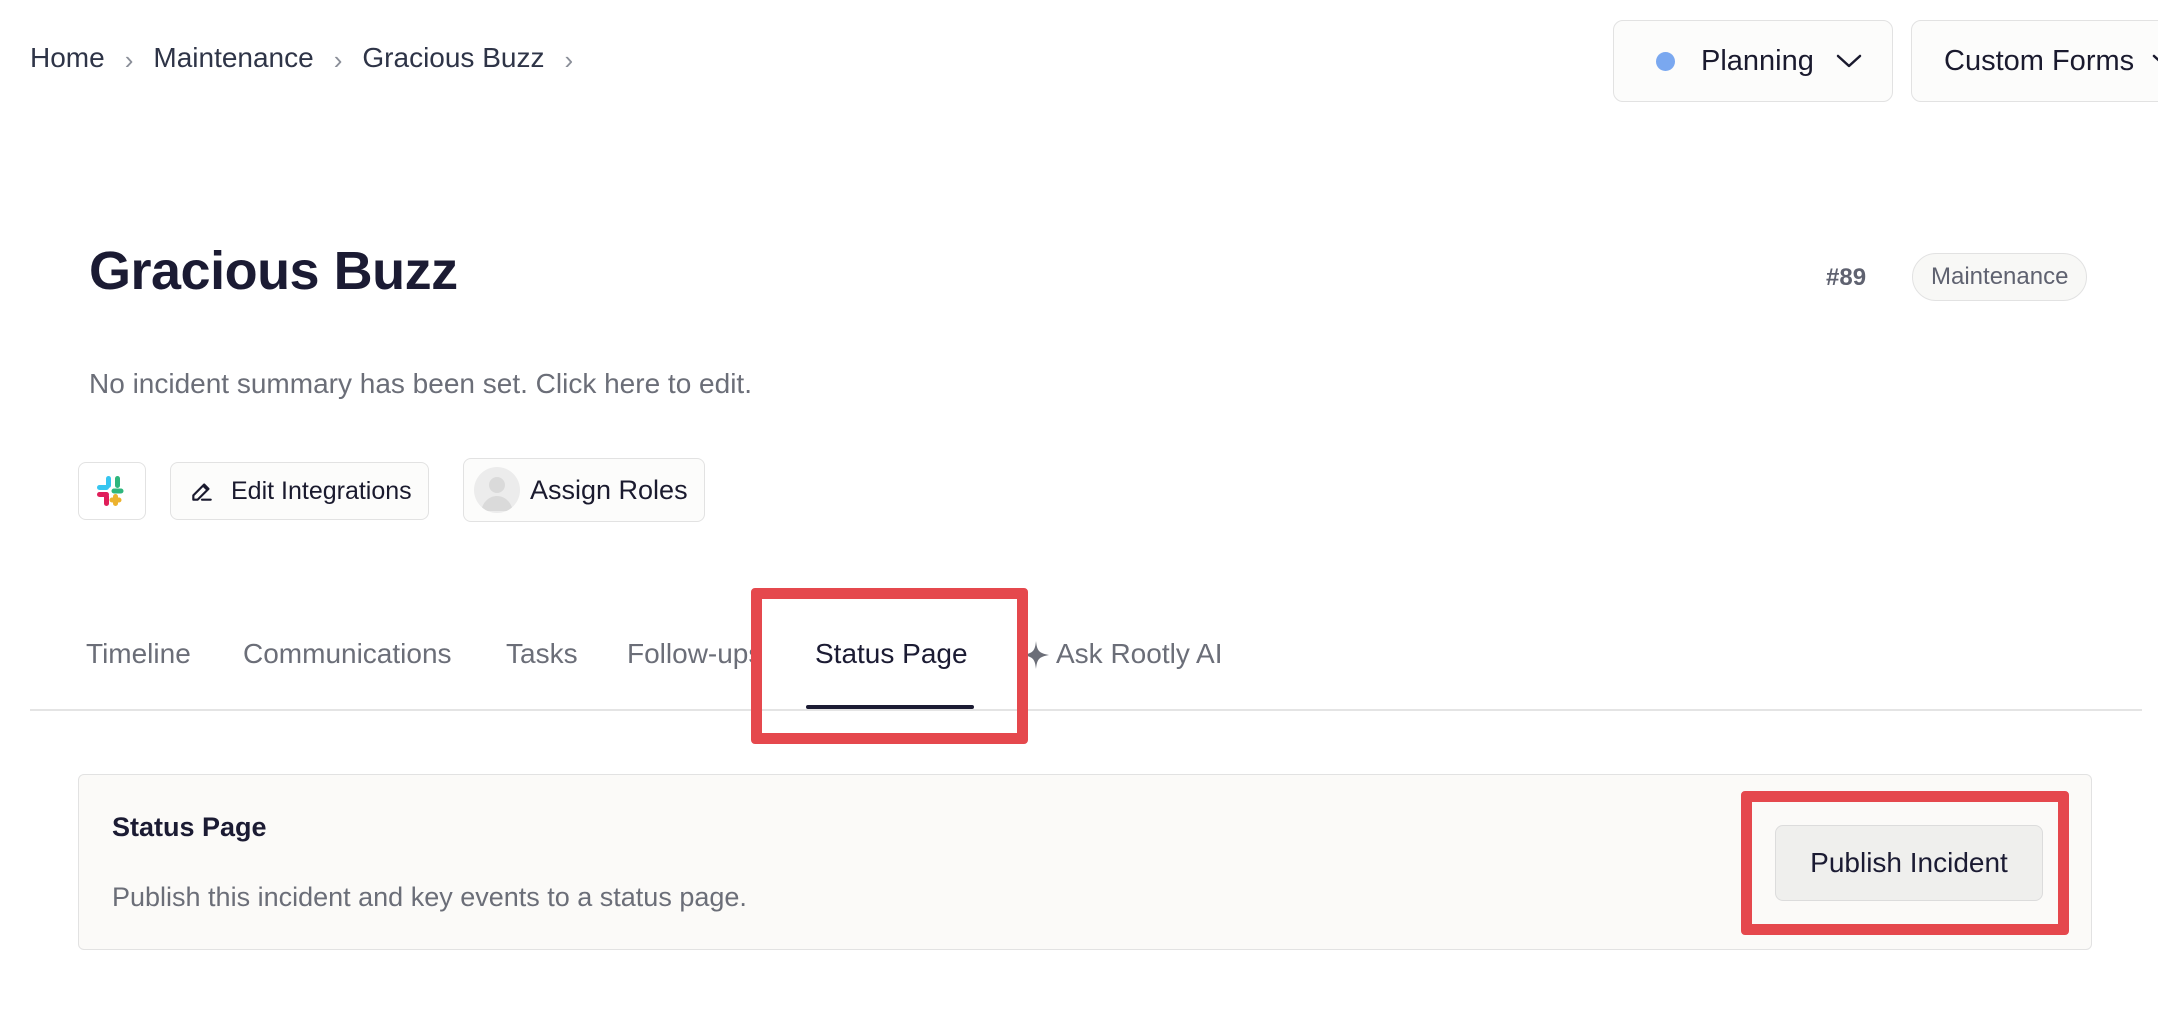 This screenshot has height=1030, width=2158. I want to click on tab-follow-ups: Follow-ups, so click(694, 654).